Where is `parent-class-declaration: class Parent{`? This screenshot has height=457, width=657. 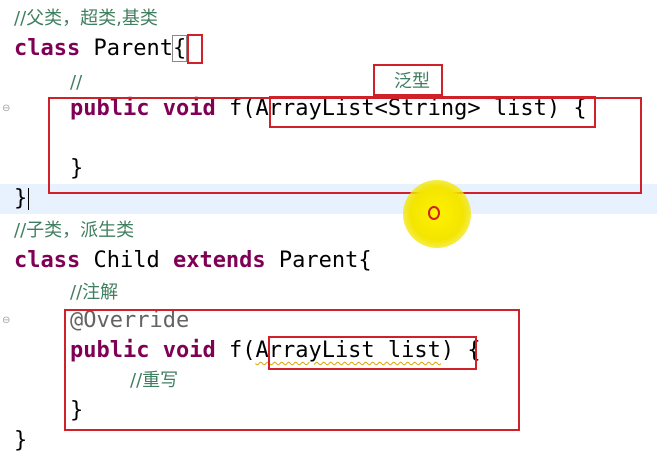 parent-class-declaration: class Parent{ is located at coordinates (101, 49).